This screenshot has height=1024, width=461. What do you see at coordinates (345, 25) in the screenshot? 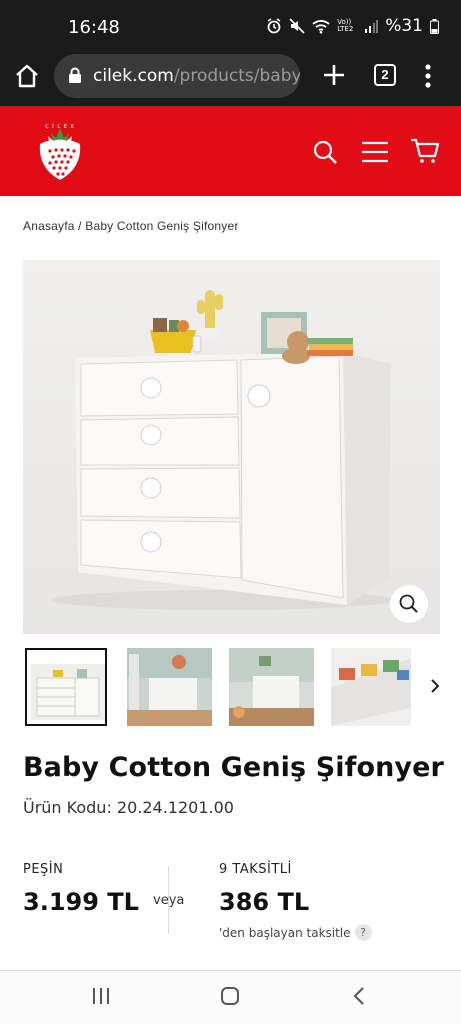
I see `network-label: Vo)) LTE2` at bounding box center [345, 25].